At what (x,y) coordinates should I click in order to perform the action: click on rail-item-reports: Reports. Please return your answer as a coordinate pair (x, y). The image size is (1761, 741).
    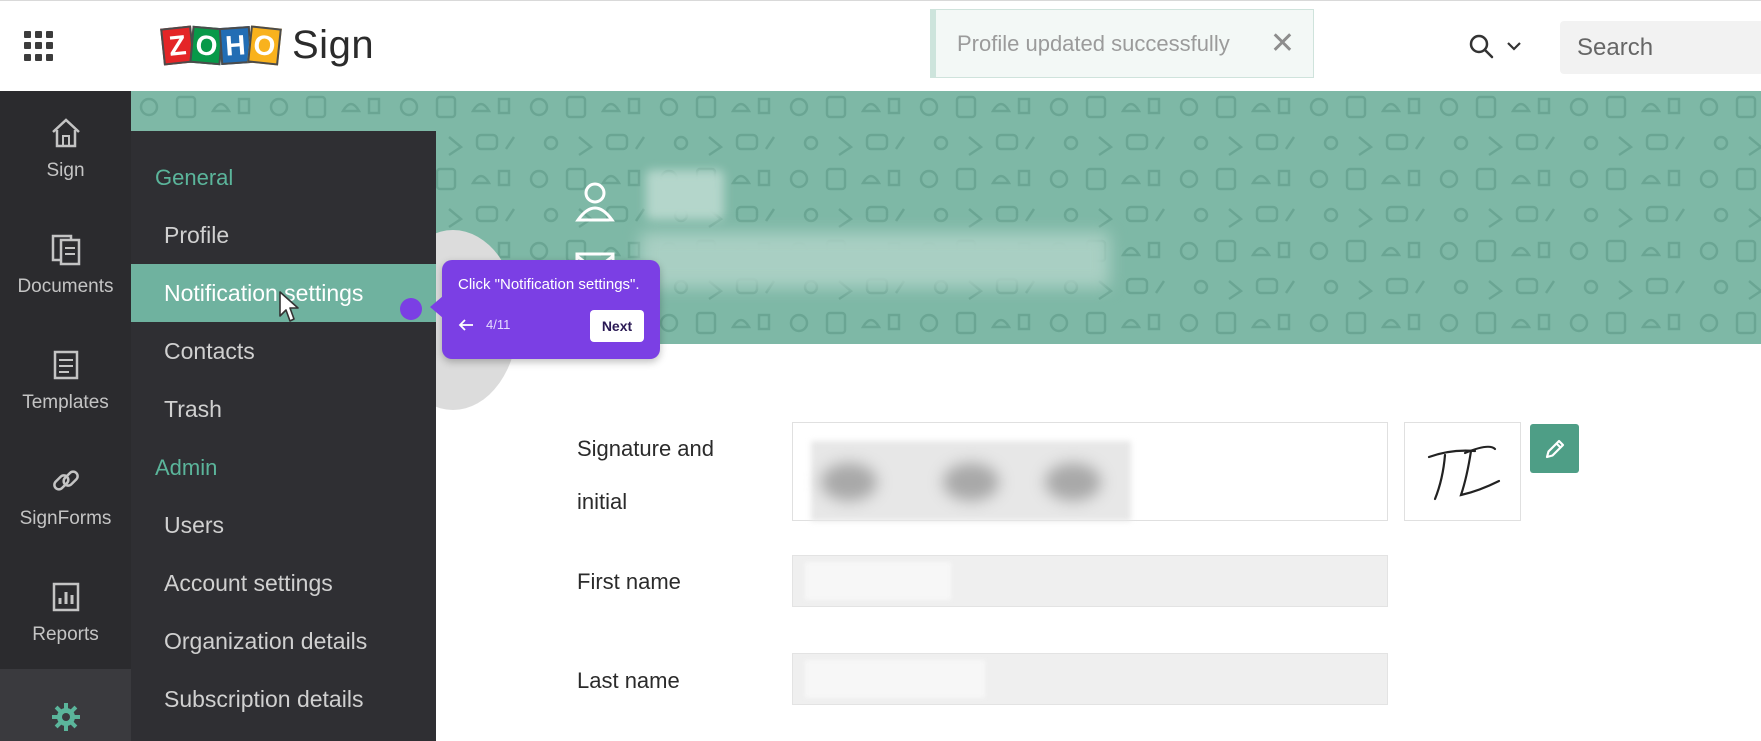
    Looking at the image, I should click on (65, 613).